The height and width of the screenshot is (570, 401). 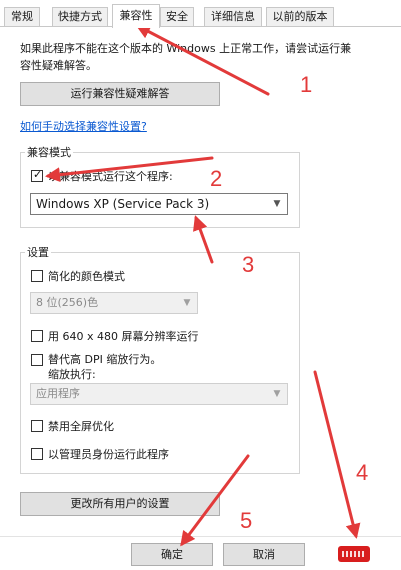 What do you see at coordinates (110, 176) in the screenshot?
I see `compat-mode-checkbox-label: 以兼容模式运行这个程序:` at bounding box center [110, 176].